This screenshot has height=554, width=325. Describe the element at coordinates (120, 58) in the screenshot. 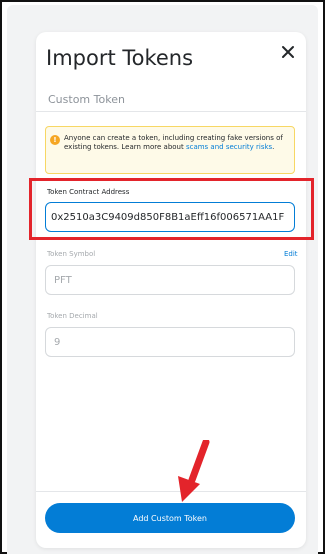

I see `dialog-title: Import Tokens` at that location.